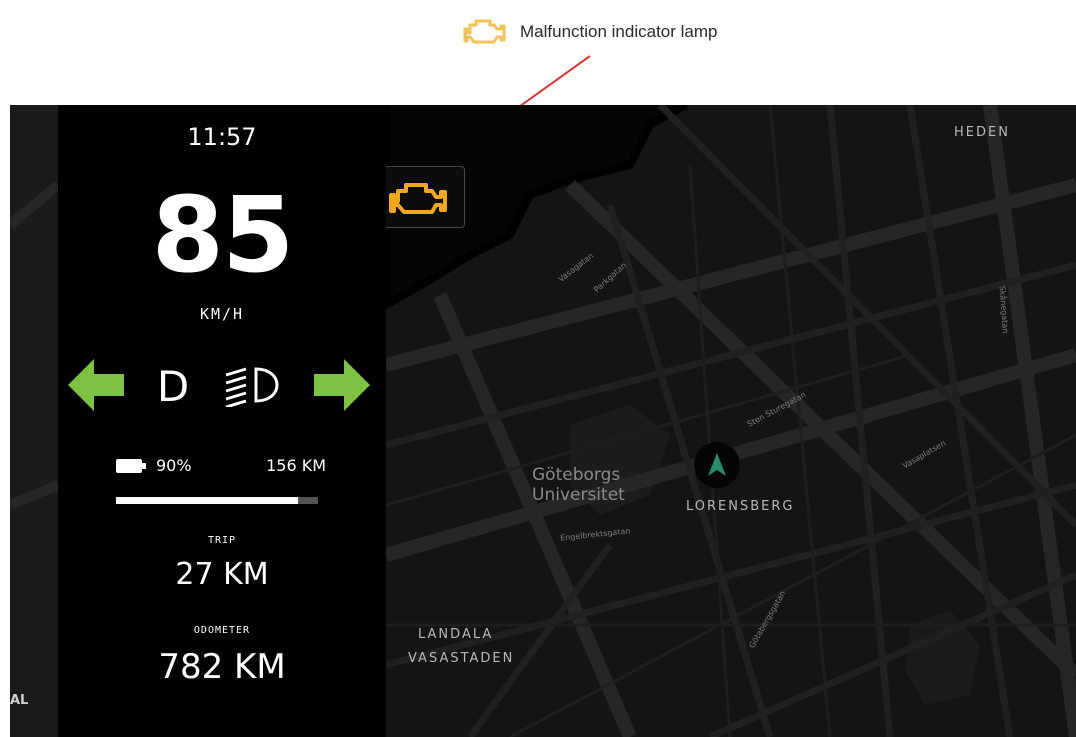 The height and width of the screenshot is (737, 1076). What do you see at coordinates (144, 466) in the screenshot?
I see `battery-icon-terminal` at bounding box center [144, 466].